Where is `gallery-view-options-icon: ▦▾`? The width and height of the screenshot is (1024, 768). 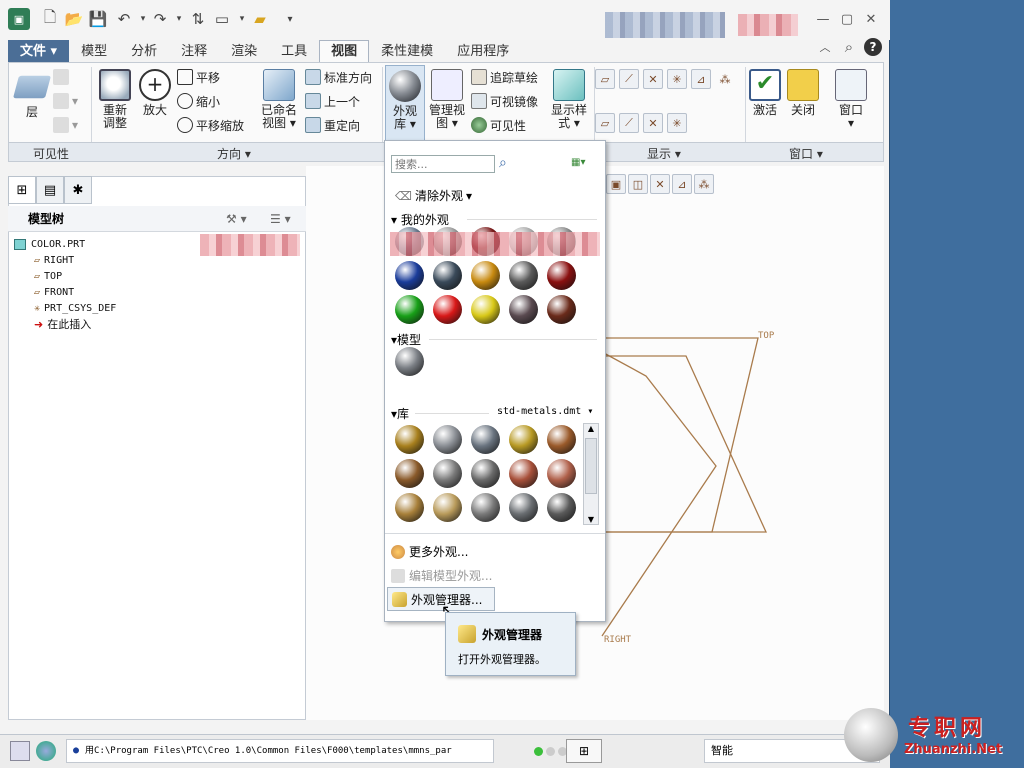
gallery-view-options-icon: ▦▾ is located at coordinates (578, 162).